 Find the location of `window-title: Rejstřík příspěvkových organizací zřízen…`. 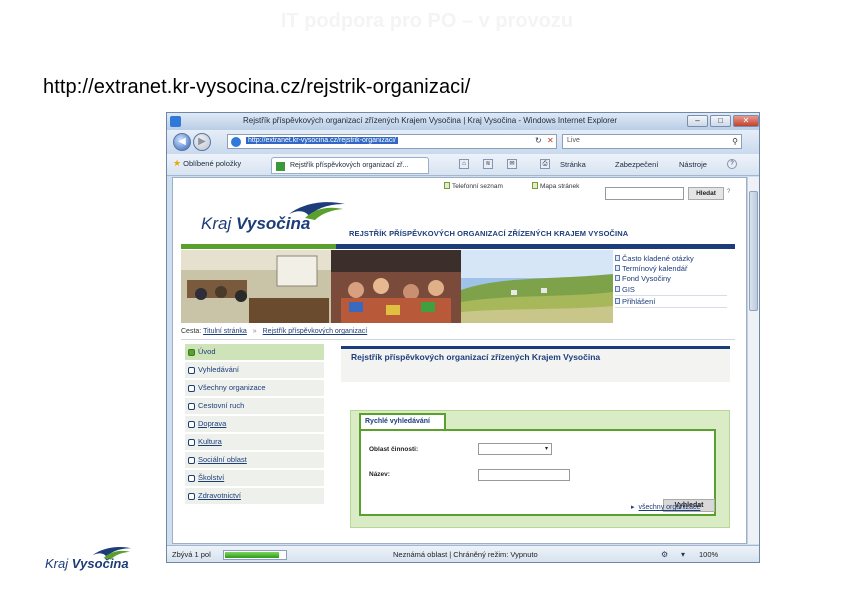

window-title: Rejstřík příspěvkových organizací zřízen… is located at coordinates (430, 120).